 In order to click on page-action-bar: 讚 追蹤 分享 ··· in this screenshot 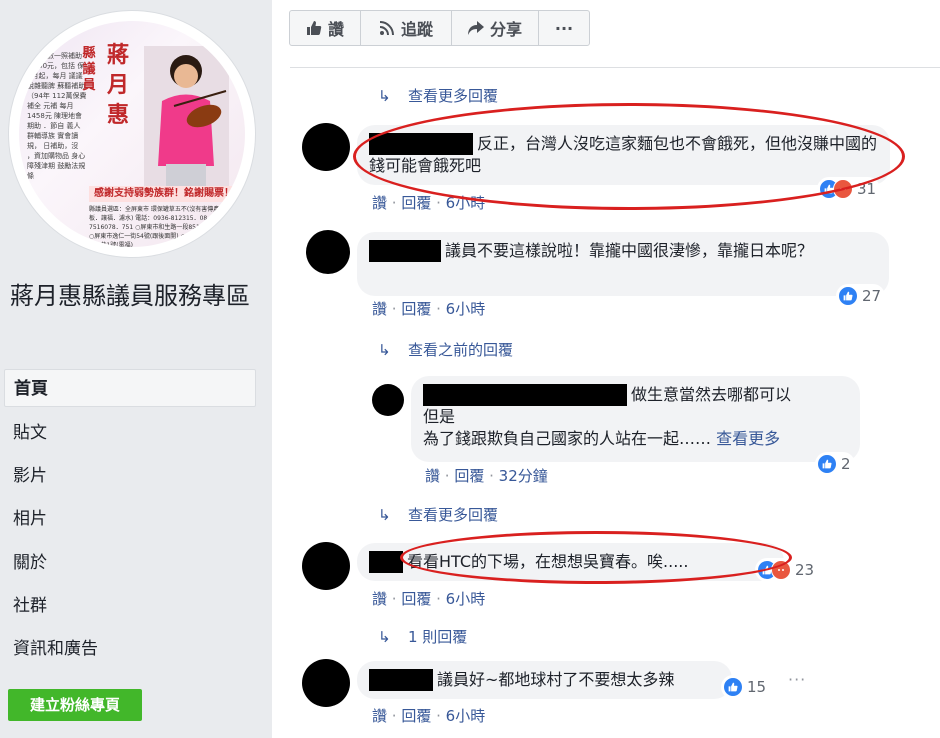, I will do `click(439, 28)`.